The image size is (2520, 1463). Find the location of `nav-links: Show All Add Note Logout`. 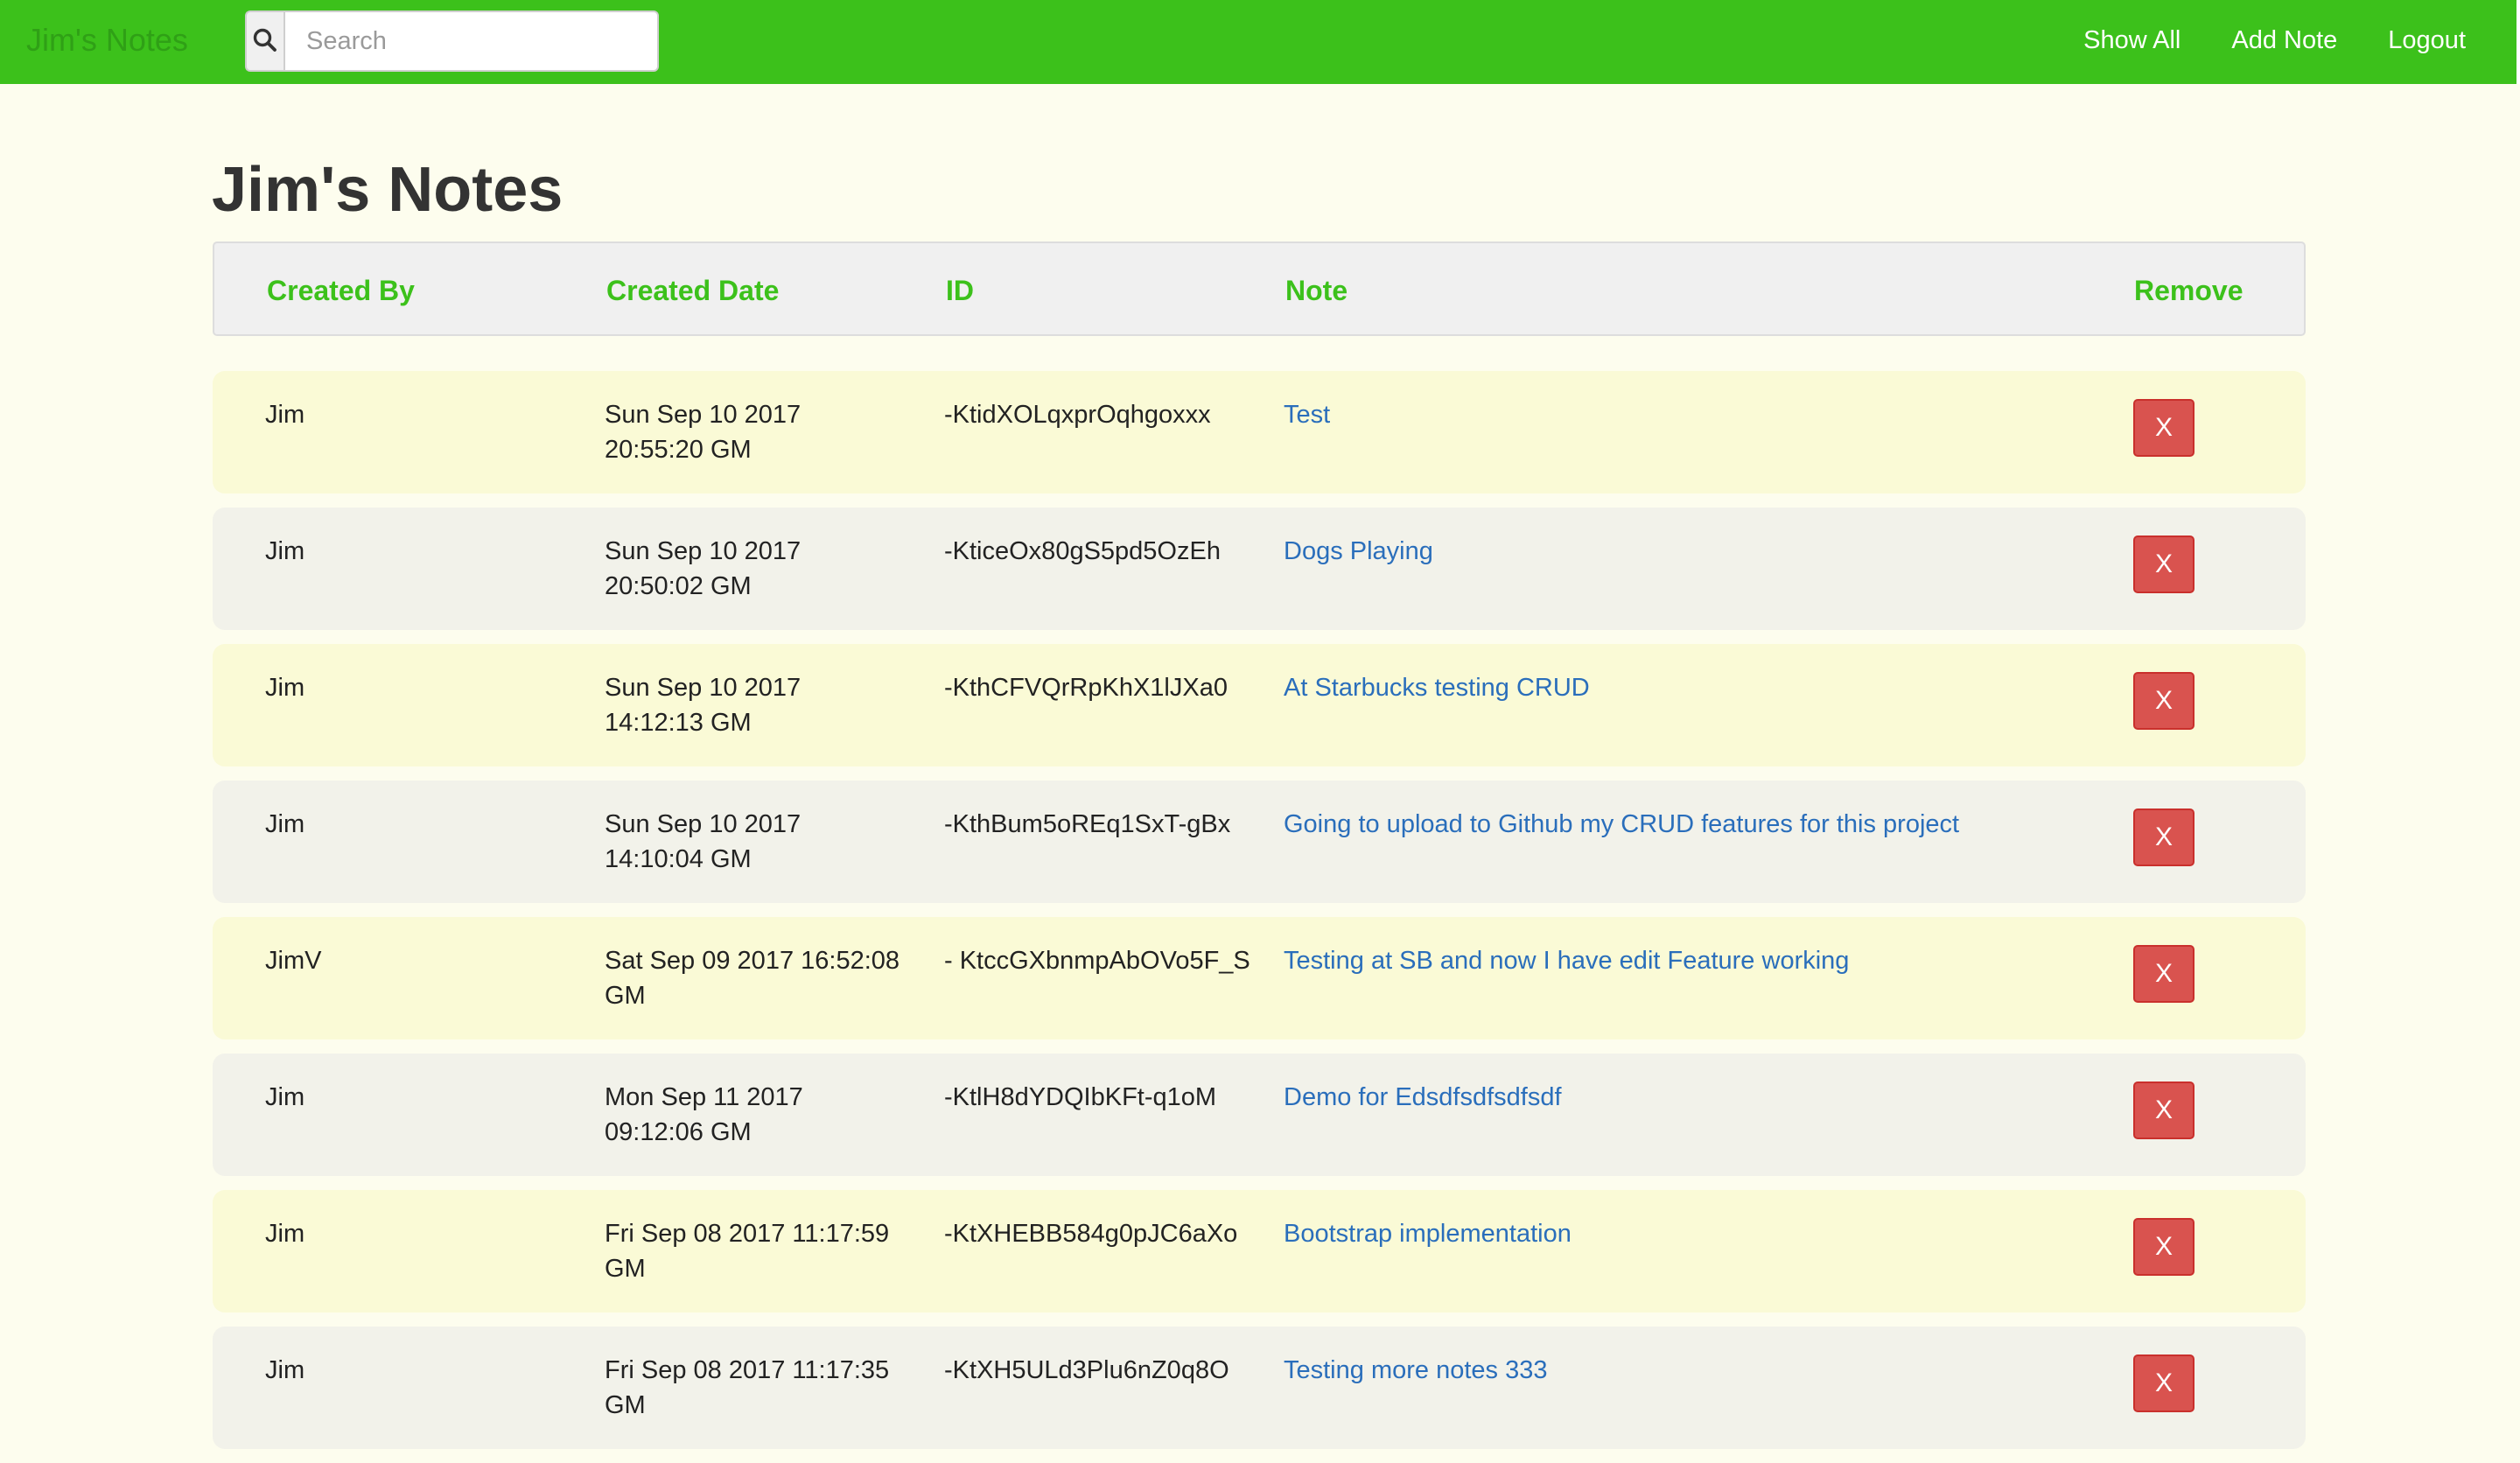

nav-links: Show All Add Note Logout is located at coordinates (2299, 40).